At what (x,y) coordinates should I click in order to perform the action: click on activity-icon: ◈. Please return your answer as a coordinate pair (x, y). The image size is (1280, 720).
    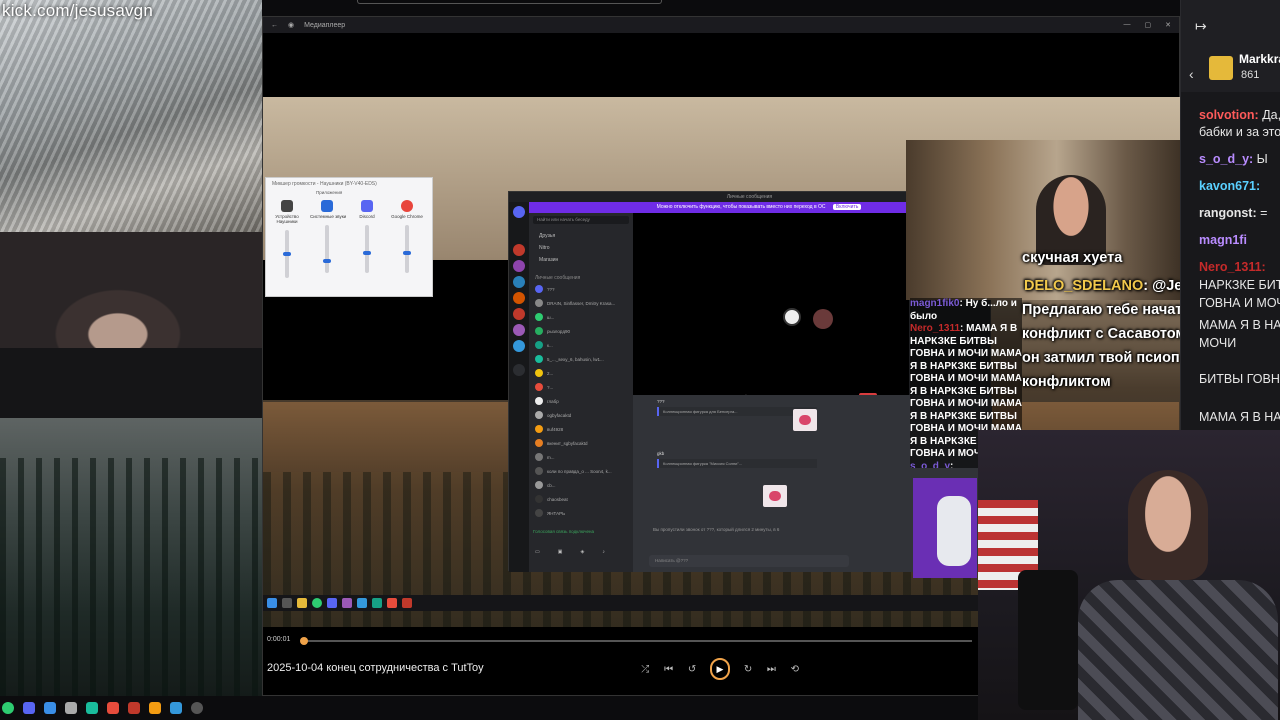
    Looking at the image, I should click on (582, 552).